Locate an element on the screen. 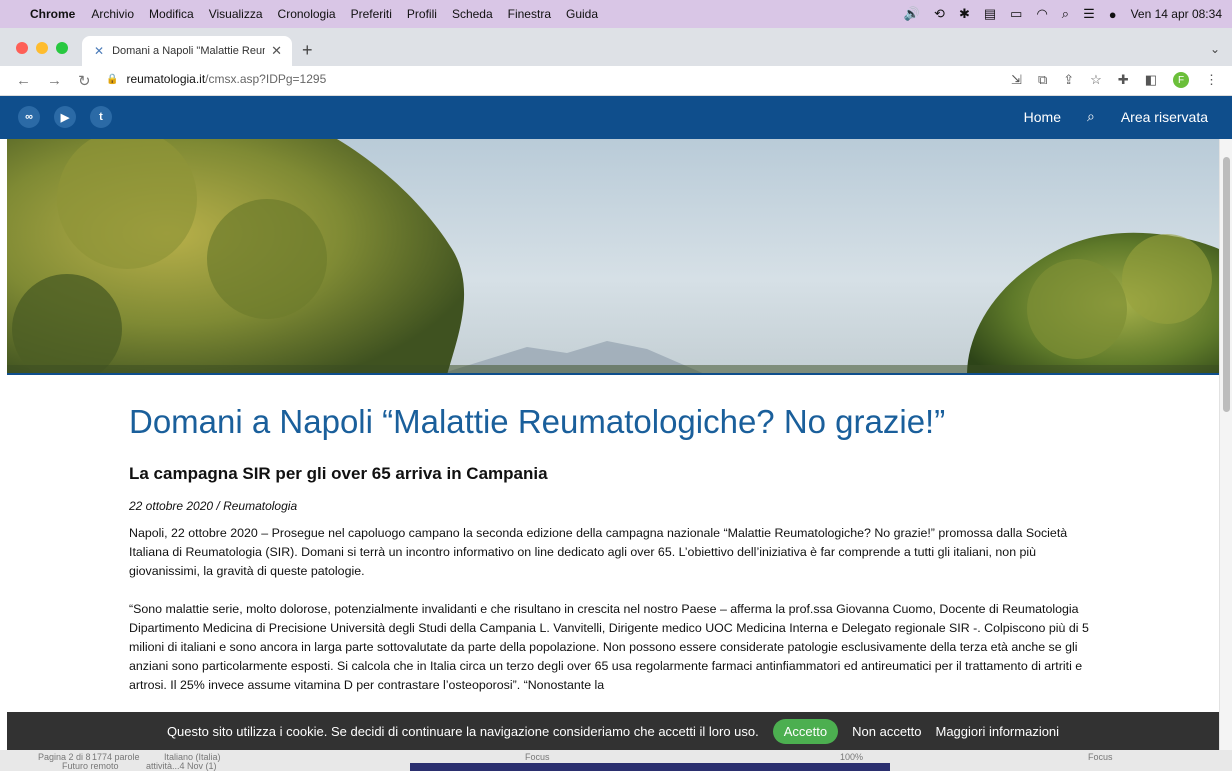  browser-tab-active: ✕ Domani a Napoli "Malattie Reum ✕ is located at coordinates (187, 51).